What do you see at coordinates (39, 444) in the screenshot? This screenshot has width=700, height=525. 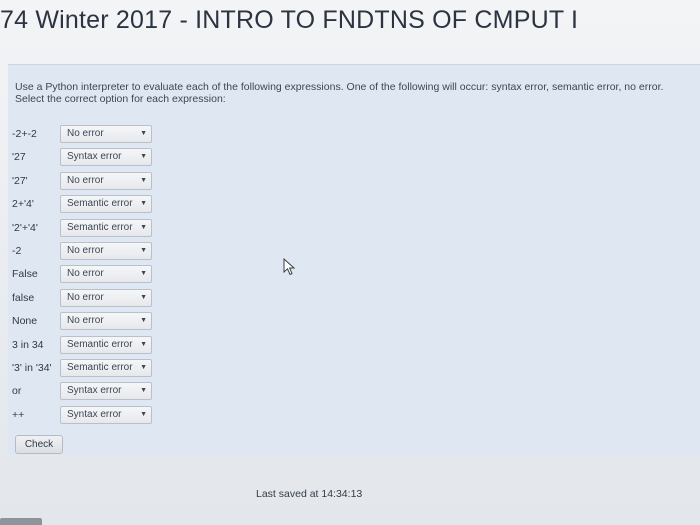 I see `check-button: Check` at bounding box center [39, 444].